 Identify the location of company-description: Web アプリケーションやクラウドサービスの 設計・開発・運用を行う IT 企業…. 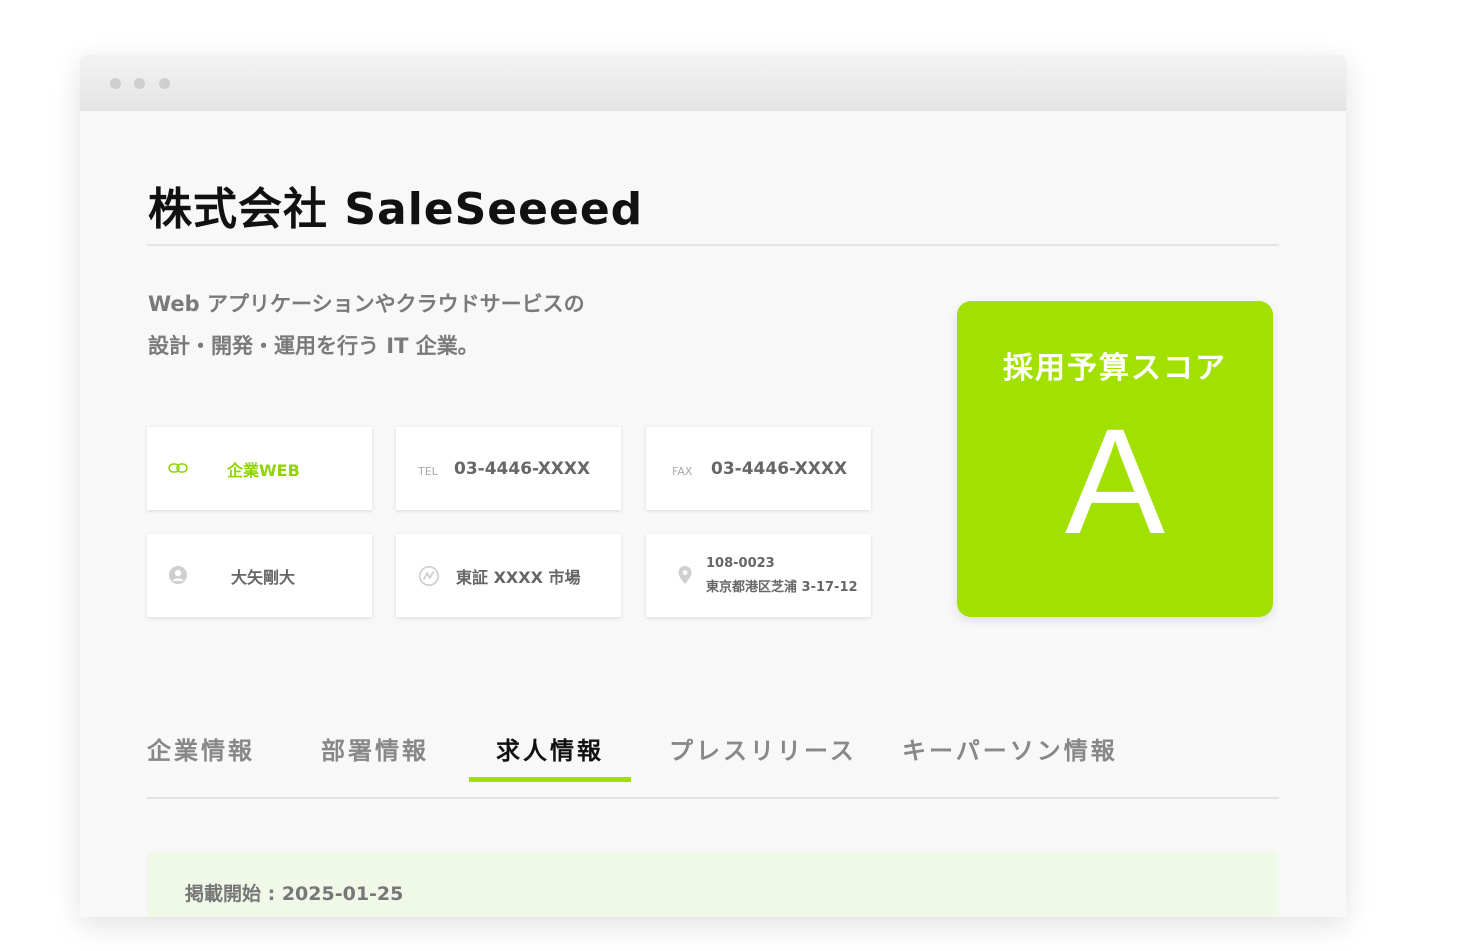
(366, 325).